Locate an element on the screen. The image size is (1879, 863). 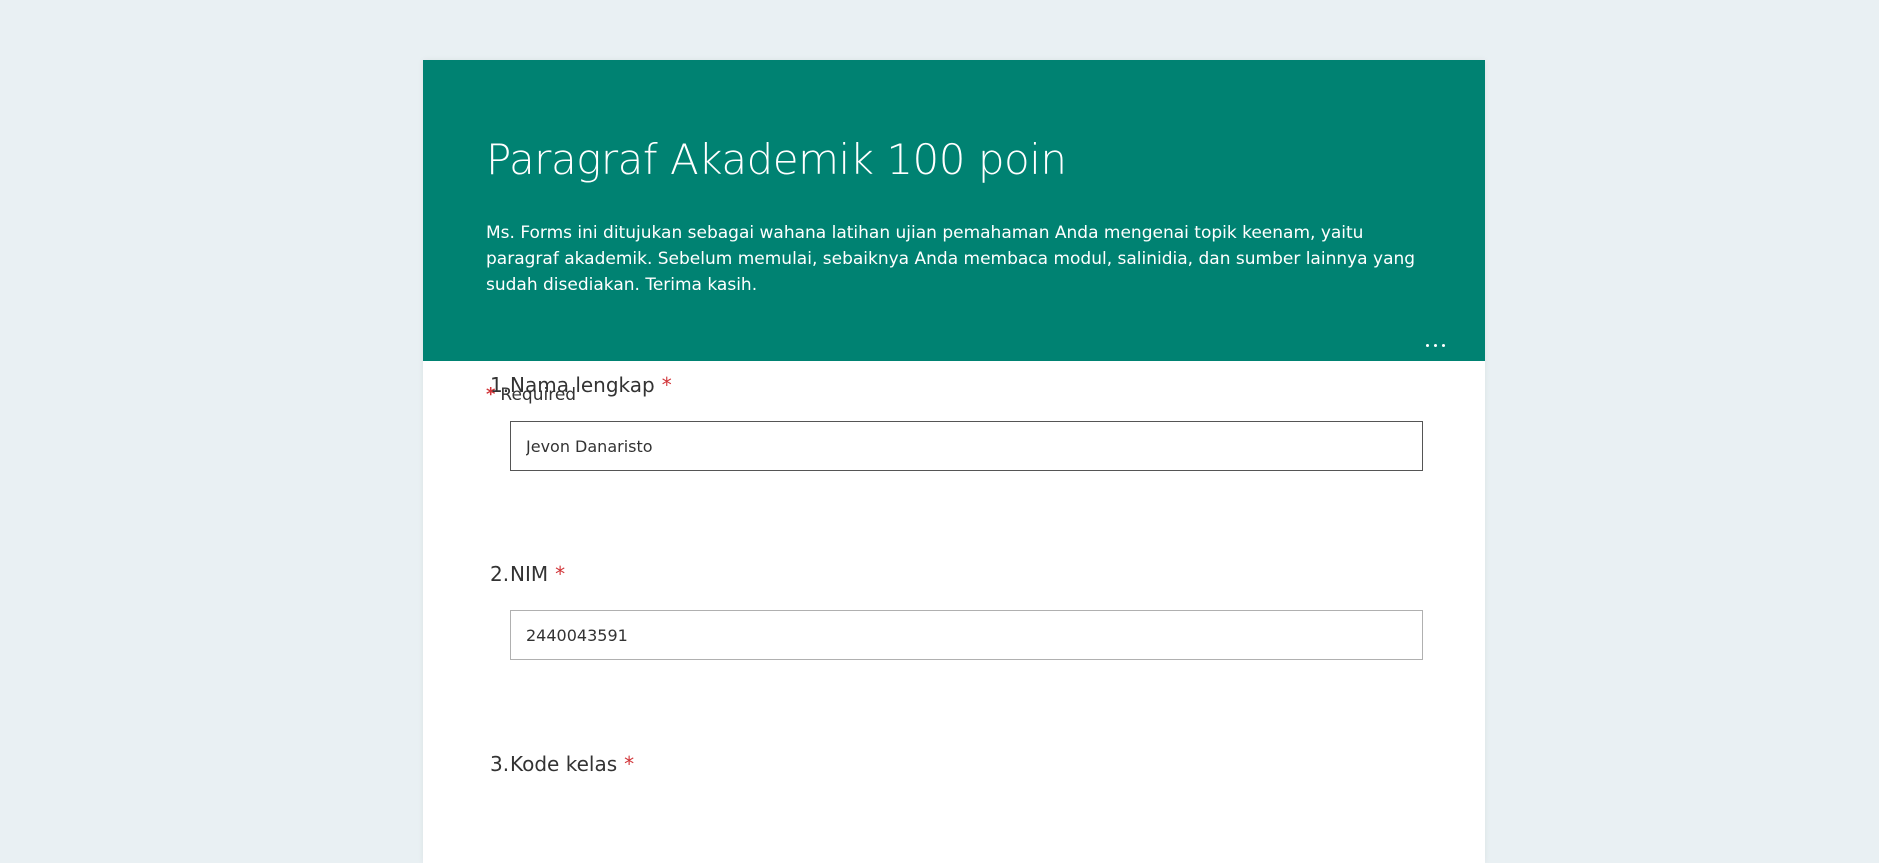
question-student-id: 2. NIM * is located at coordinates (970, 611).